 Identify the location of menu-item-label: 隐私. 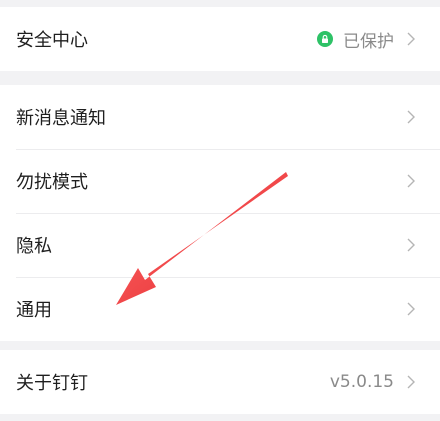
(34, 246).